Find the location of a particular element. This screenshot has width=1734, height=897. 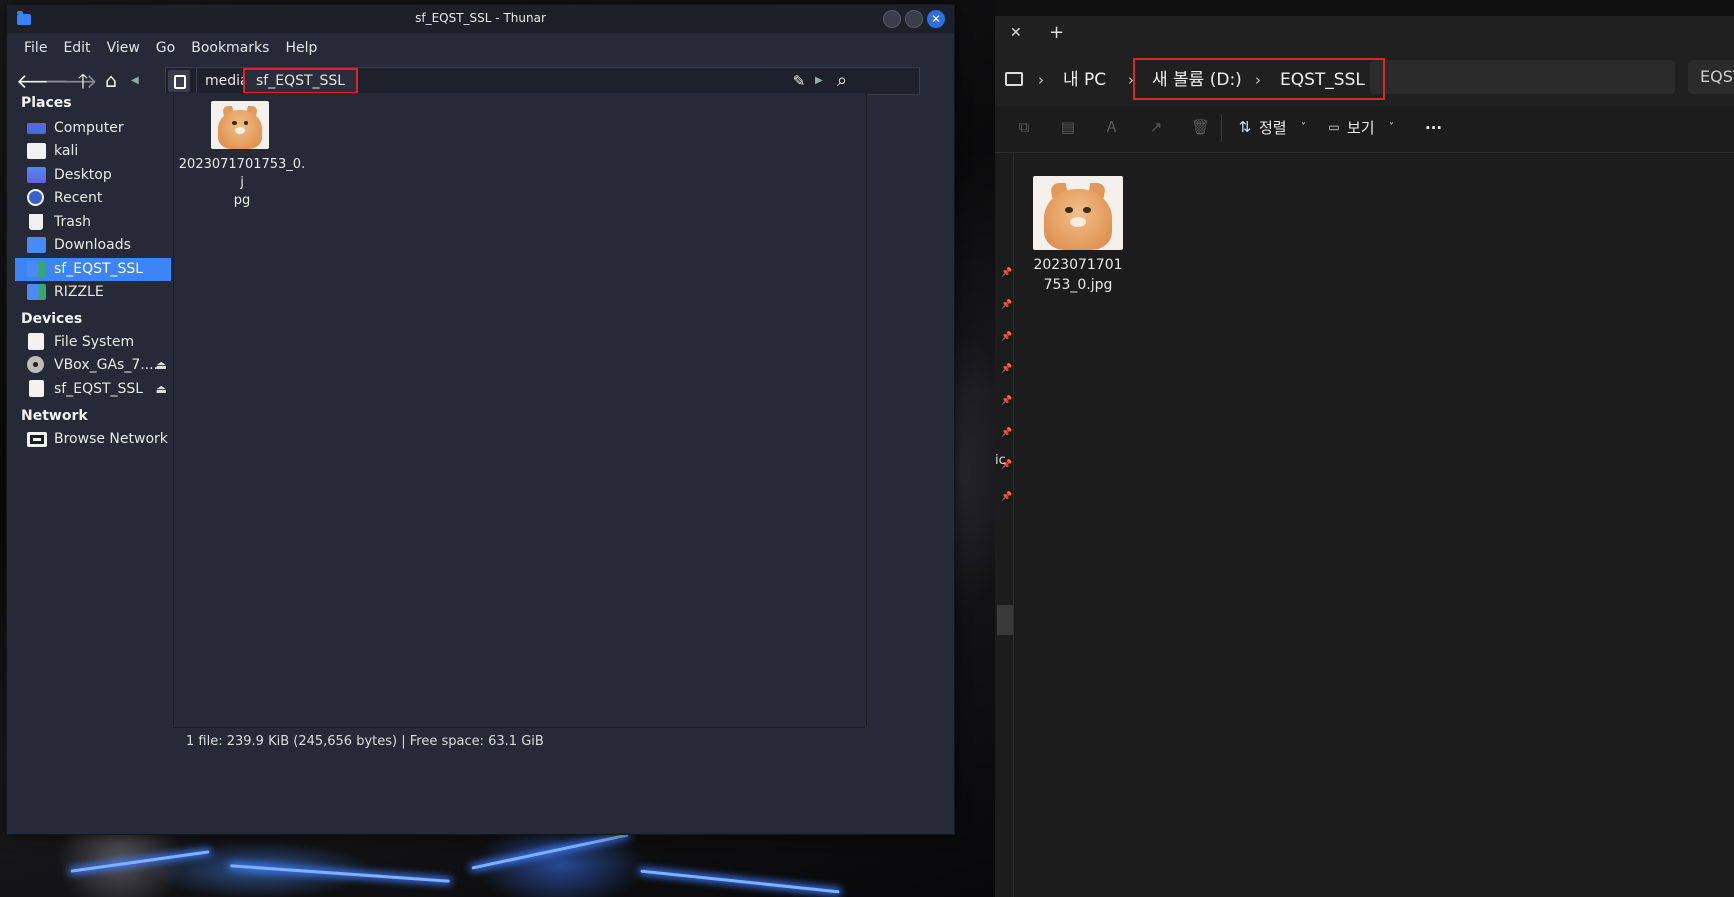

shared-folder-icon is located at coordinates (36, 292).